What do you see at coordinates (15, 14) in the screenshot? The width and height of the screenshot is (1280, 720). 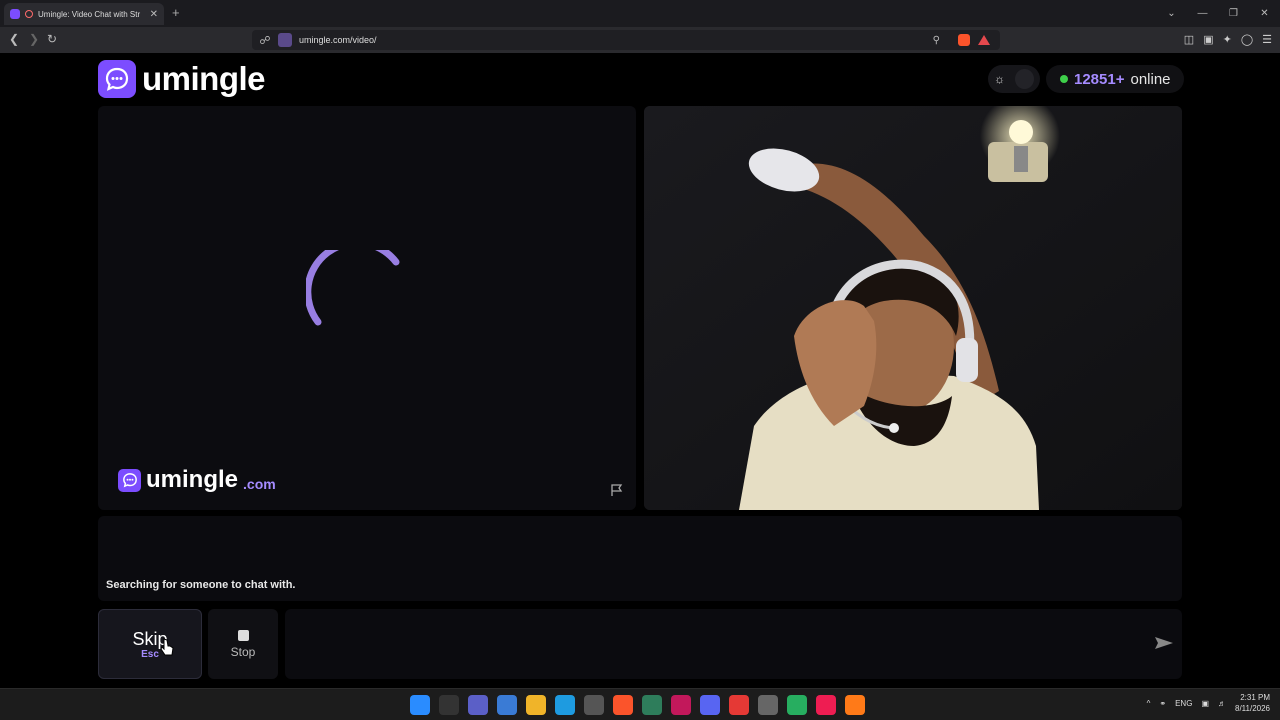 I see `umingle-favicon-icon` at bounding box center [15, 14].